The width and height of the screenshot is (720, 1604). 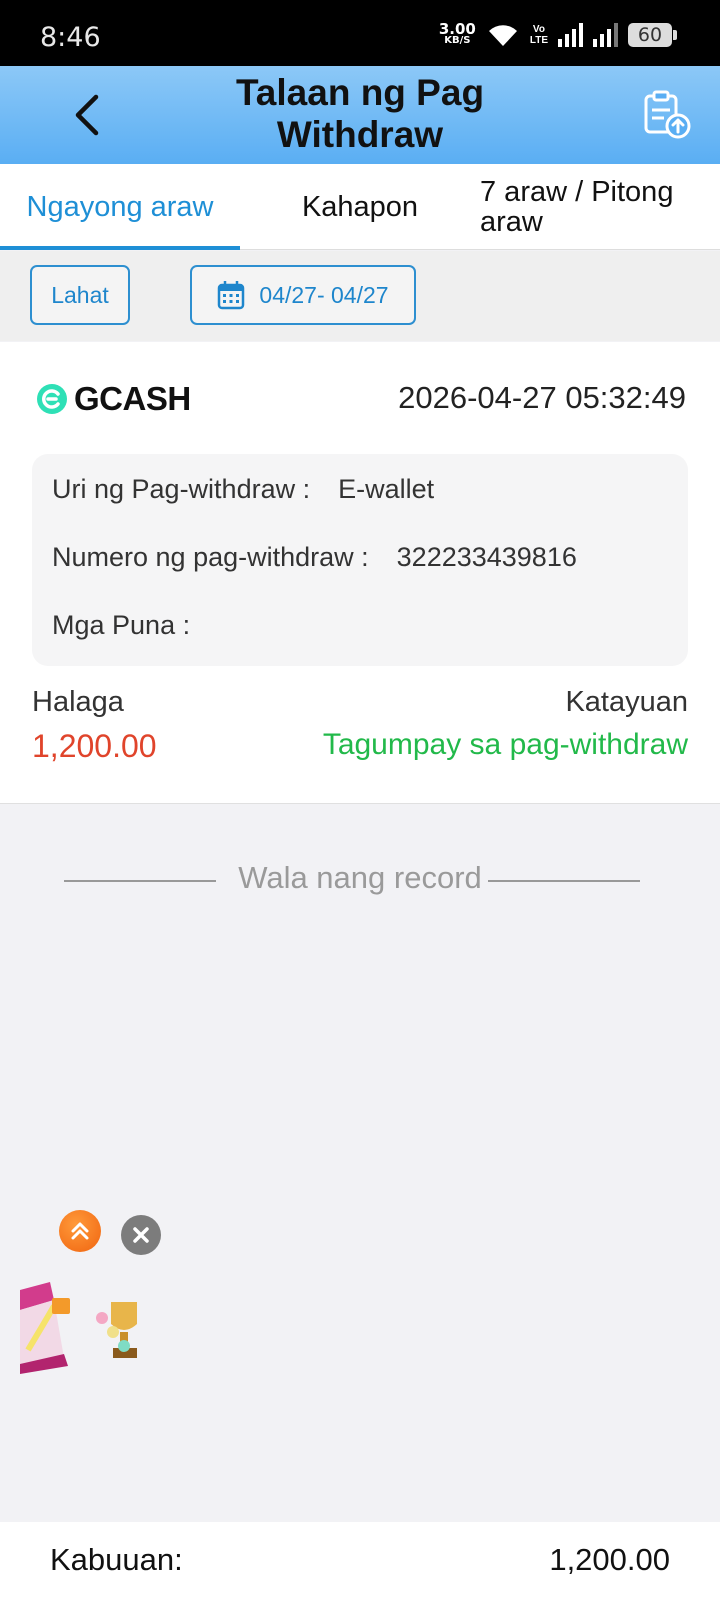 What do you see at coordinates (570, 35) in the screenshot?
I see `signal-icon-sim1` at bounding box center [570, 35].